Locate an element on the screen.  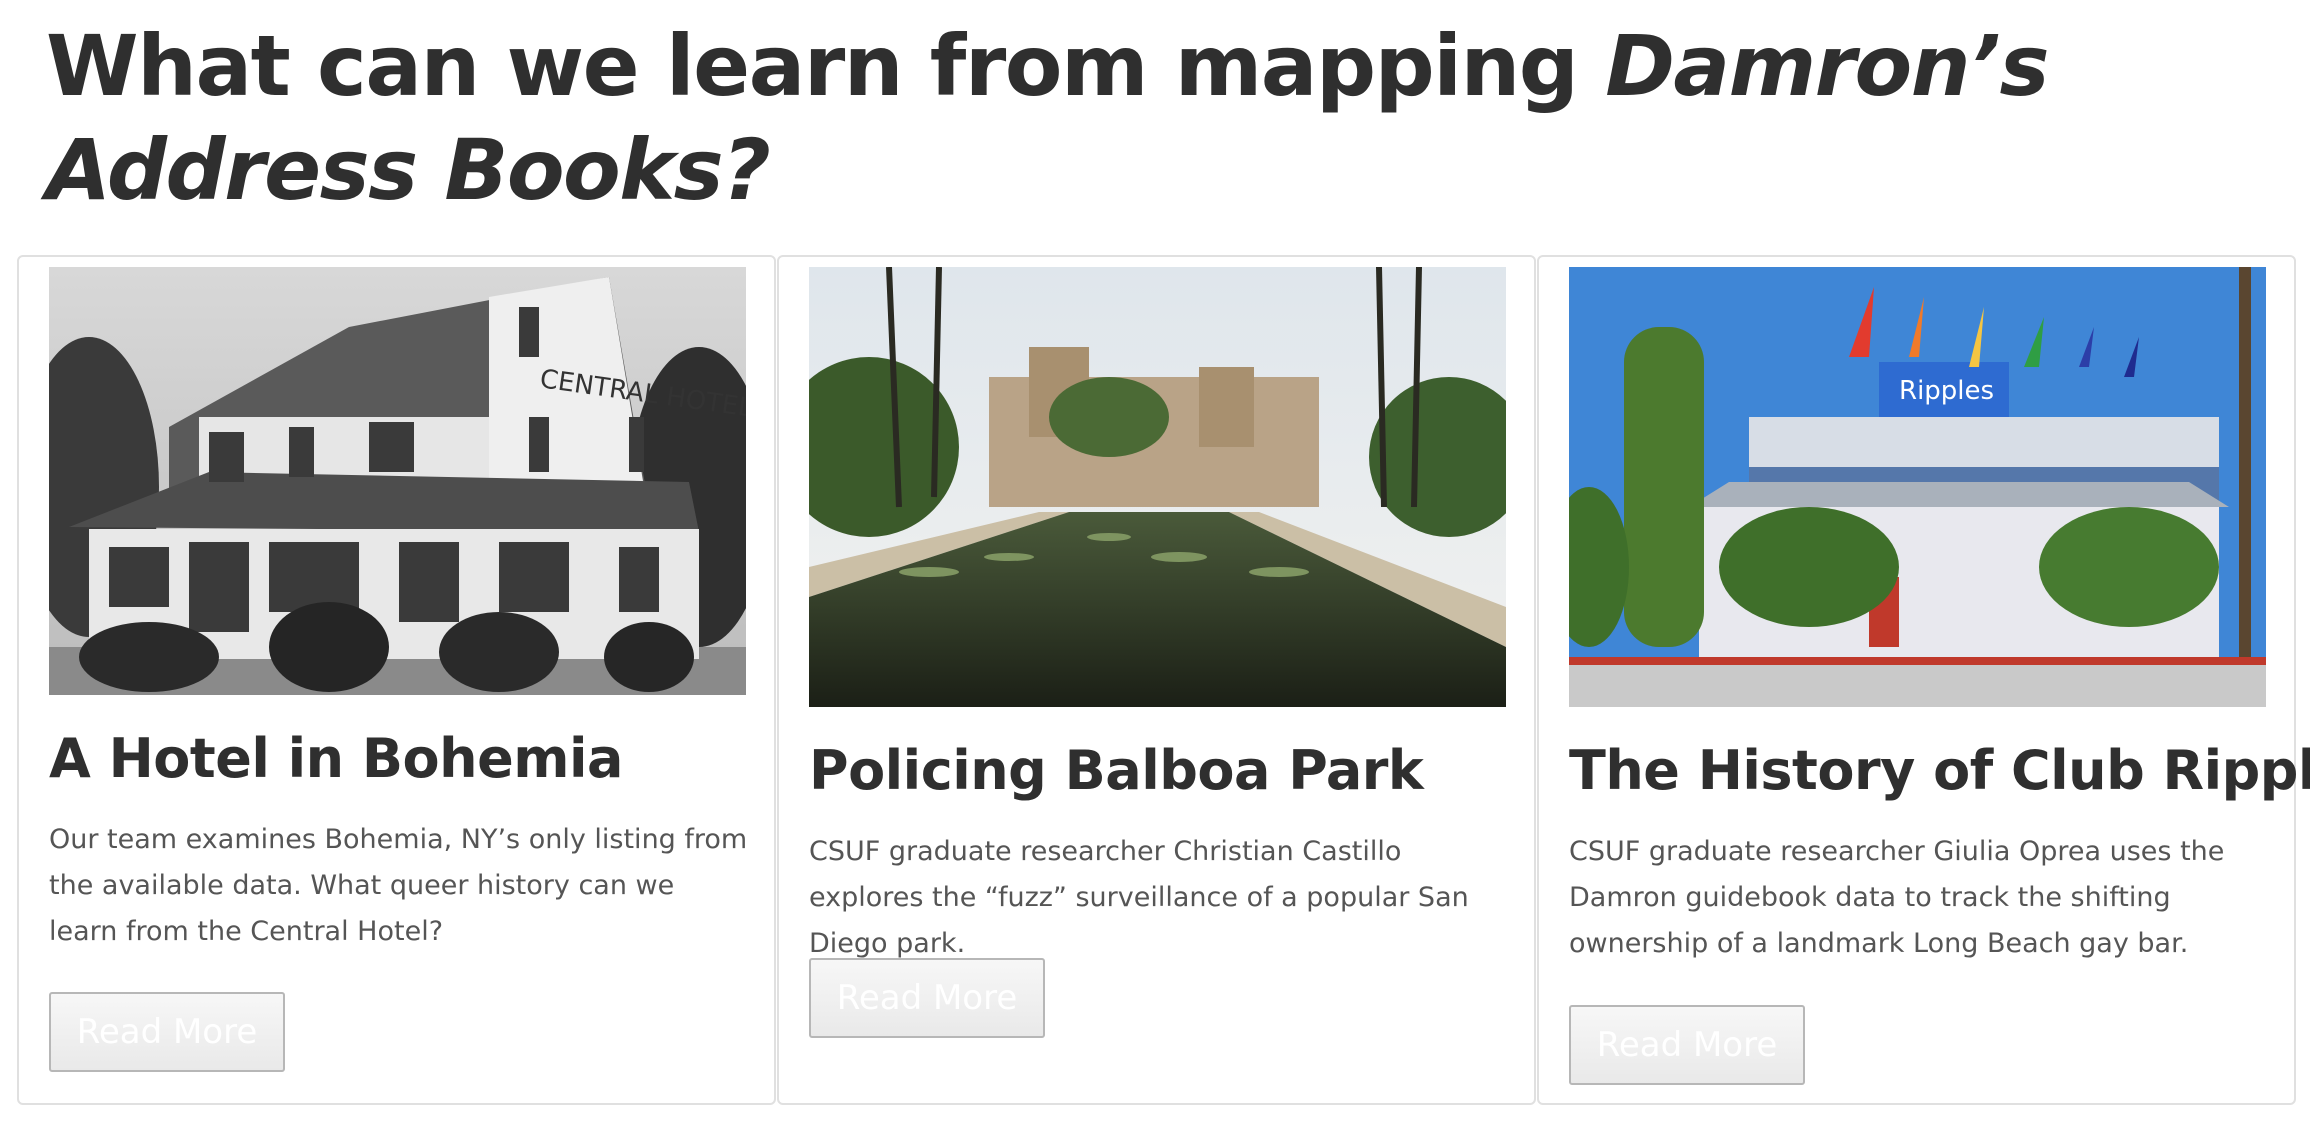
page-title-plain: What can we learn from mapping is located at coordinates (826, 66).